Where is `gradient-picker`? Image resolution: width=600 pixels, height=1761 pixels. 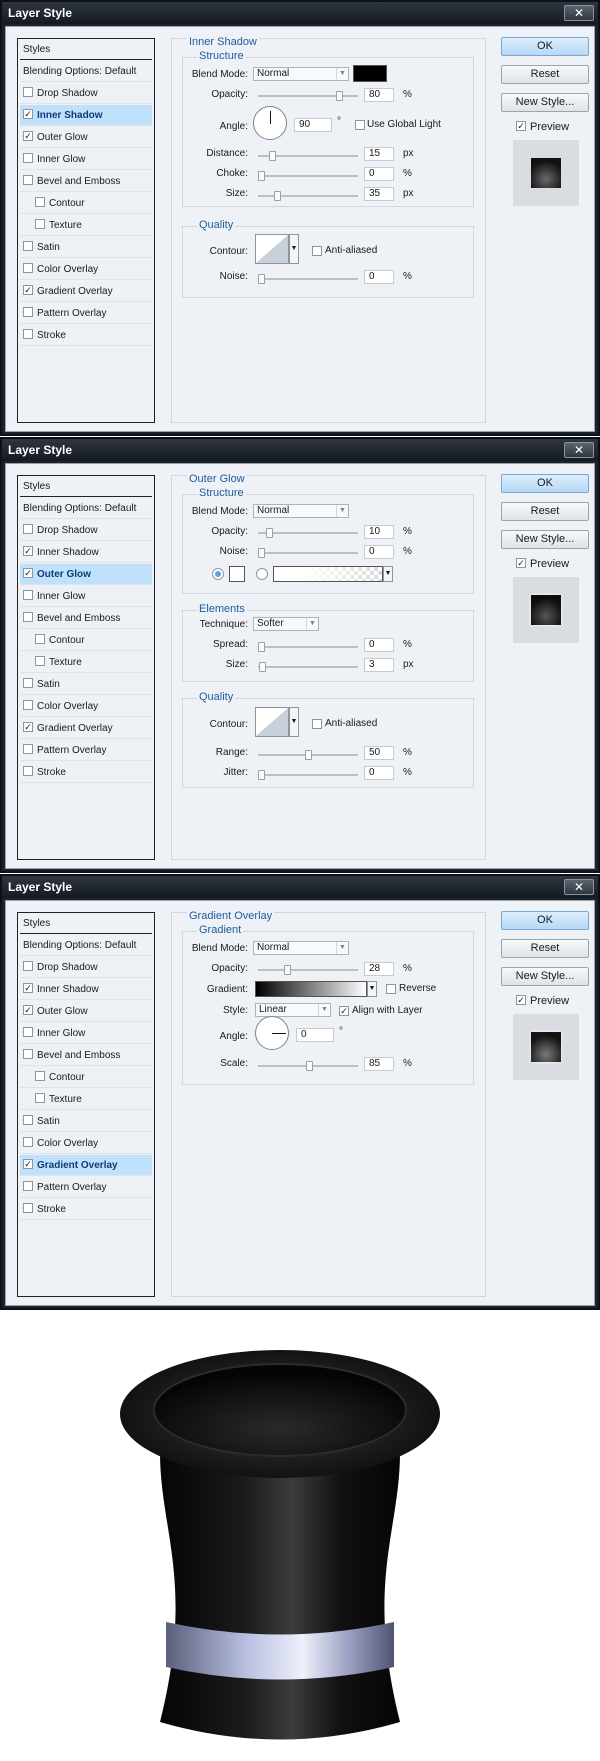
gradient-picker is located at coordinates (311, 989).